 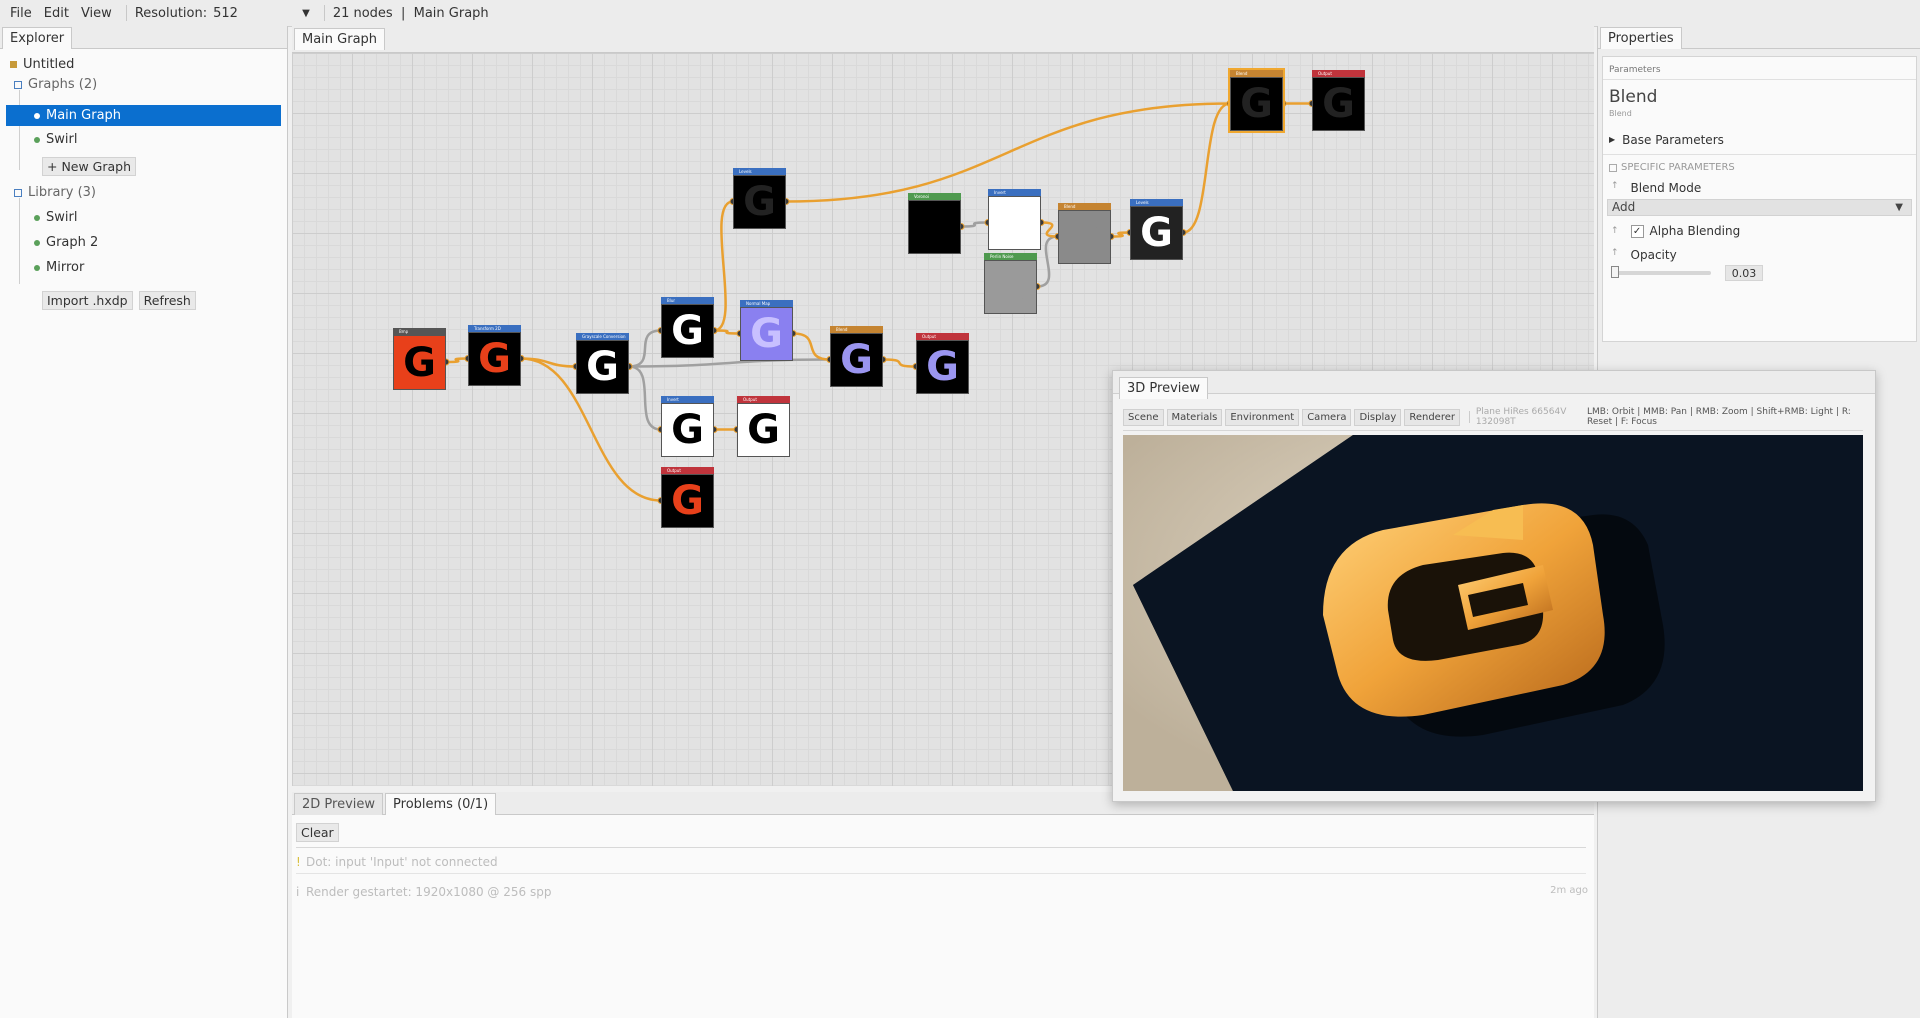 What do you see at coordinates (55, 139) in the screenshot?
I see `tree-item-swirl: Swirl` at bounding box center [55, 139].